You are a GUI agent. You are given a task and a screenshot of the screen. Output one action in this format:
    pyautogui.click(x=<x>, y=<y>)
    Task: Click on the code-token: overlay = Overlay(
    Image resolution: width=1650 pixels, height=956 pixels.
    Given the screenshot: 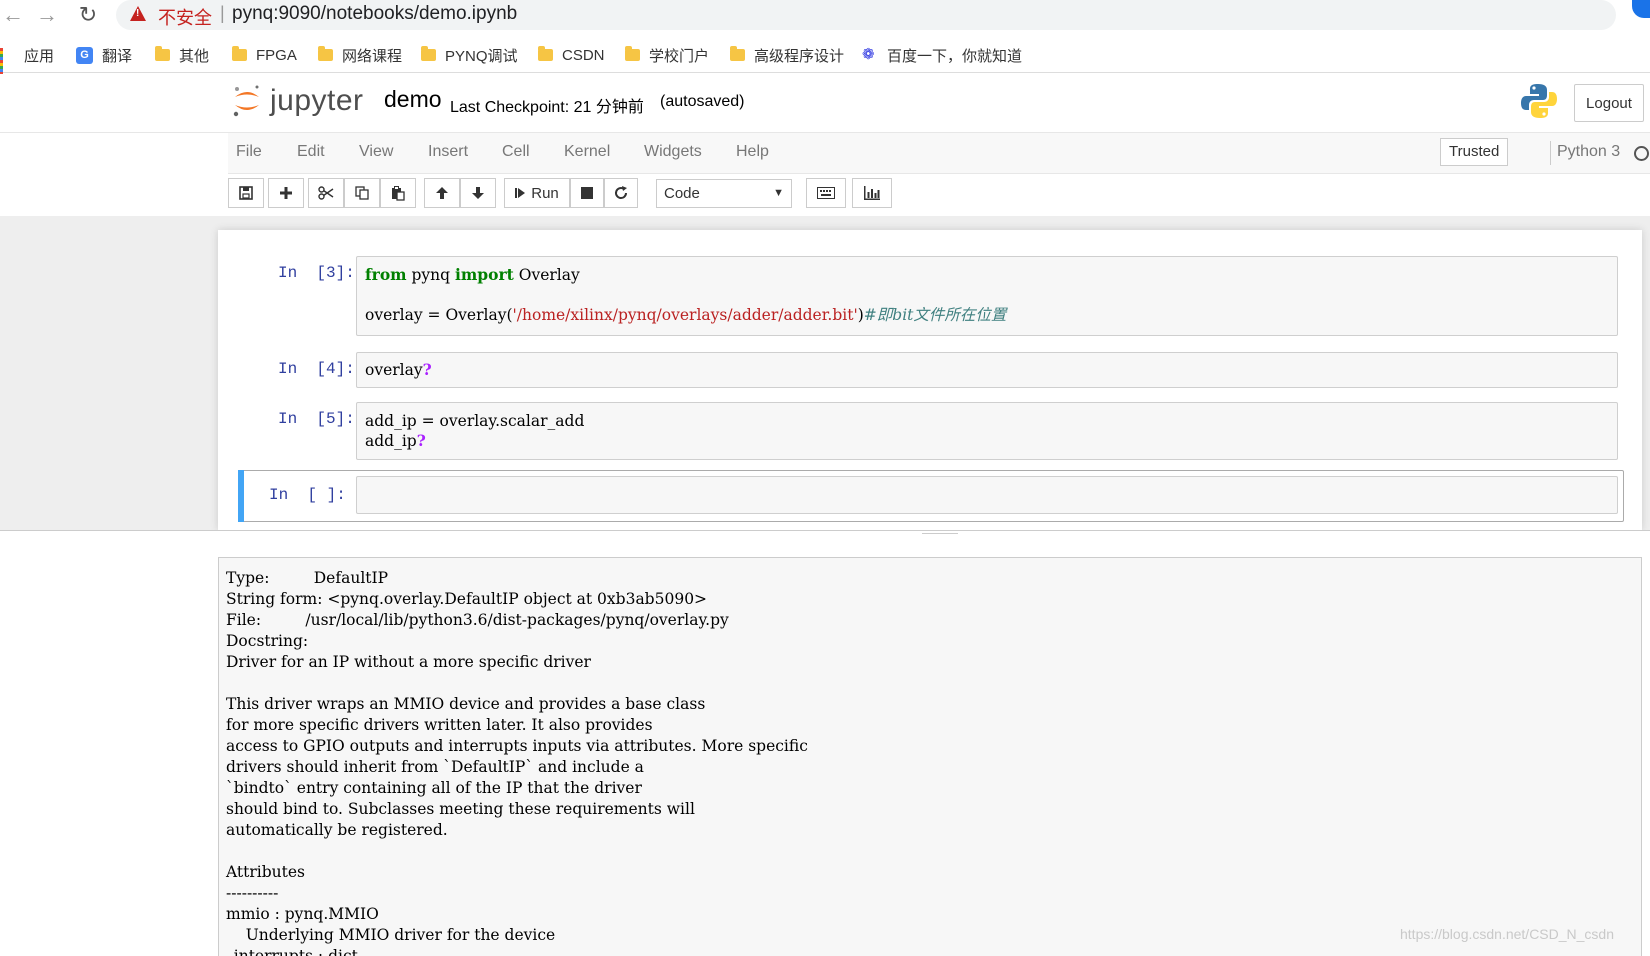 What is the action you would take?
    pyautogui.click(x=439, y=315)
    